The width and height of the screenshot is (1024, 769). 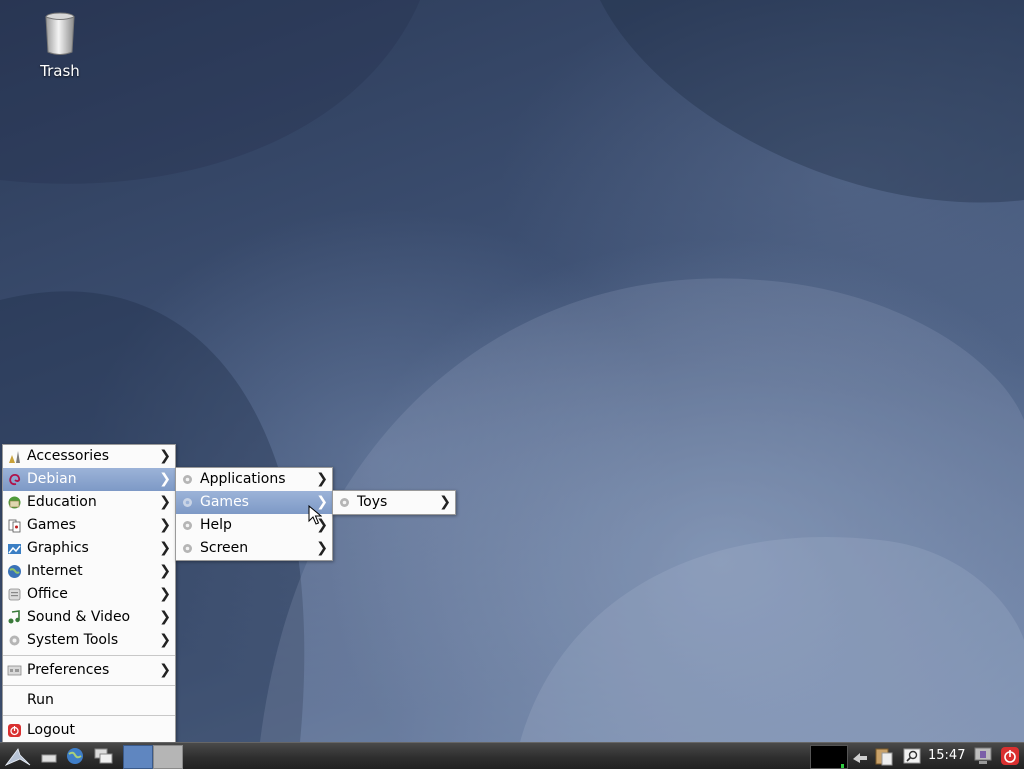 What do you see at coordinates (829, 757) in the screenshot?
I see `cpu-monitor-graph` at bounding box center [829, 757].